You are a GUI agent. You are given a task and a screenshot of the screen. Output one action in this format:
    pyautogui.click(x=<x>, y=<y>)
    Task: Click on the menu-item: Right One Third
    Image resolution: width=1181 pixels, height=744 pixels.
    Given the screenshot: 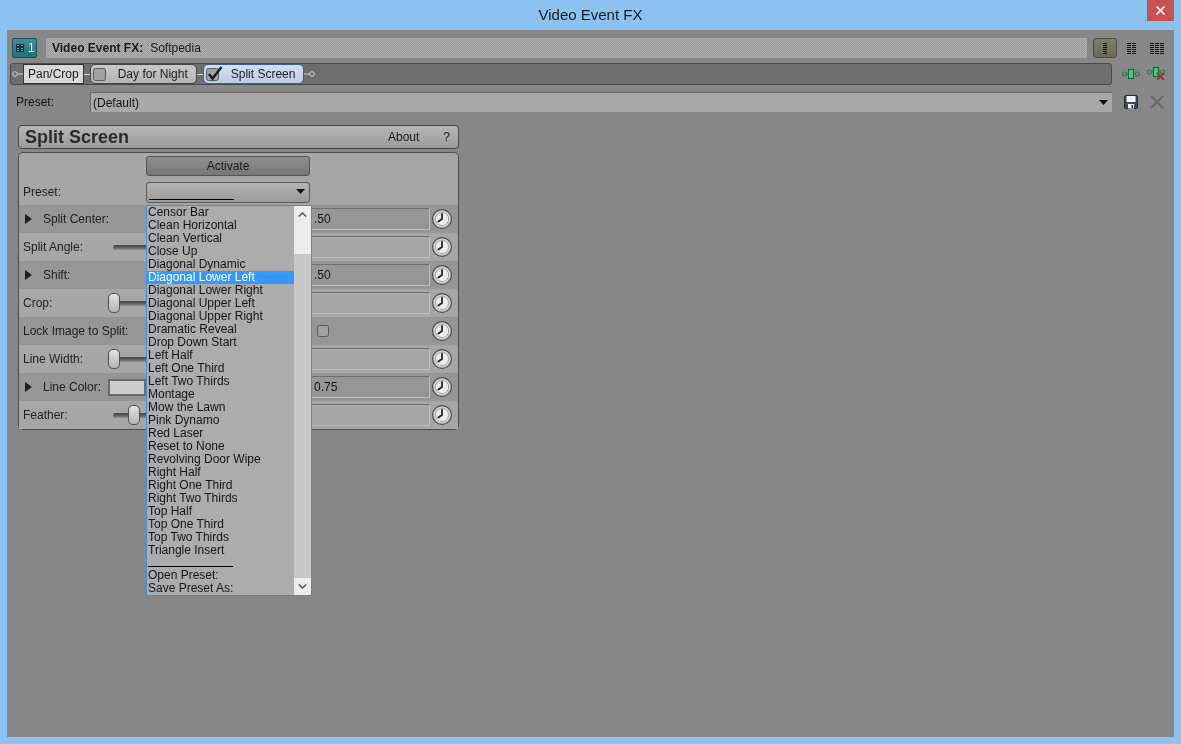 What is the action you would take?
    pyautogui.click(x=220, y=485)
    